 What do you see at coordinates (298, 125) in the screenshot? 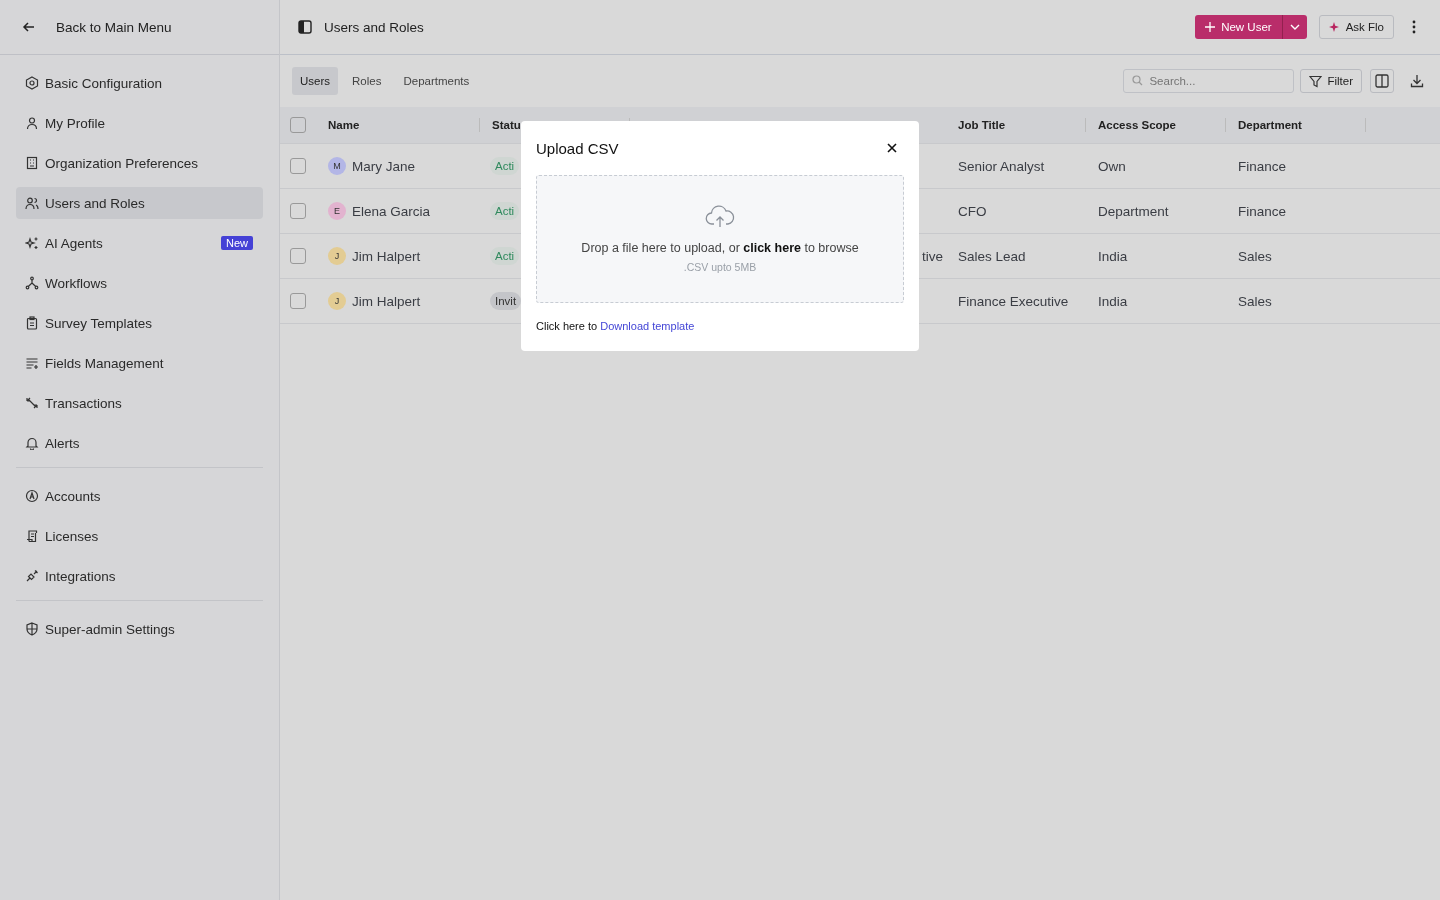
I see `select-all-checkbox` at bounding box center [298, 125].